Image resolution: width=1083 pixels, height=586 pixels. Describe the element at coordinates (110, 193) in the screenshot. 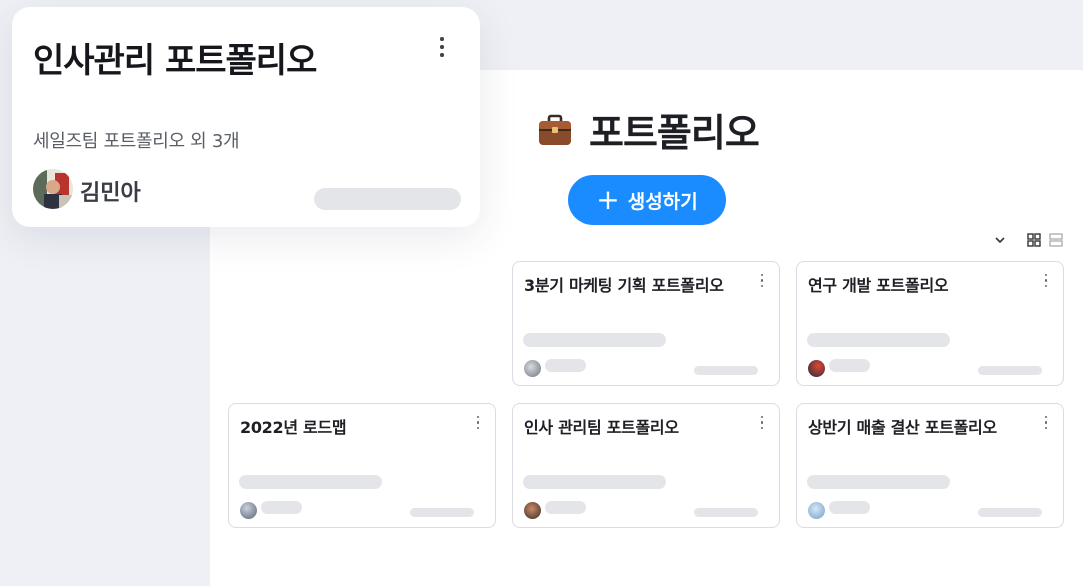

I see `owner-name: 김민아` at that location.